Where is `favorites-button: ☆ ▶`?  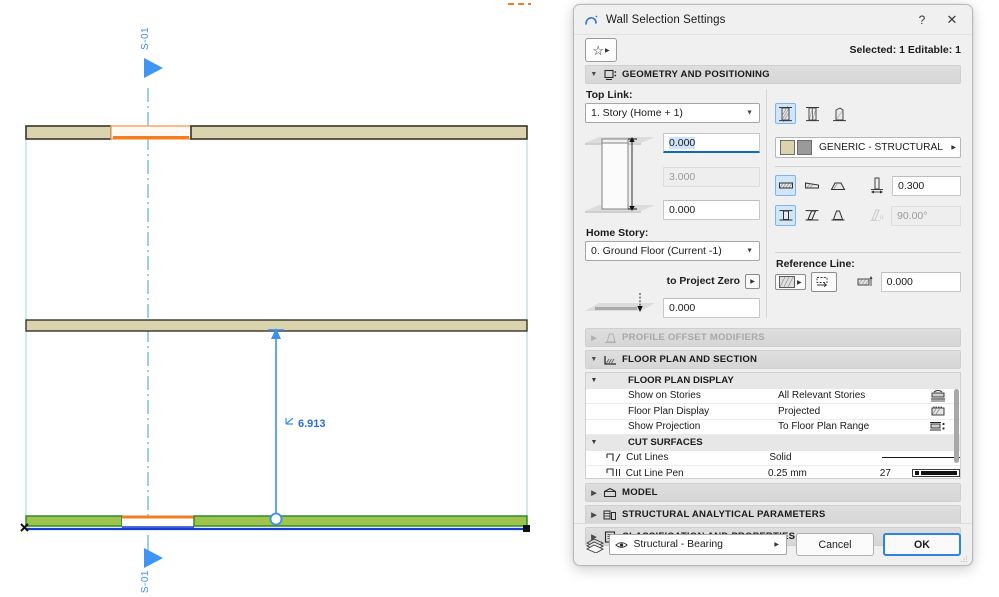
favorites-button: ☆ ▶ is located at coordinates (601, 50).